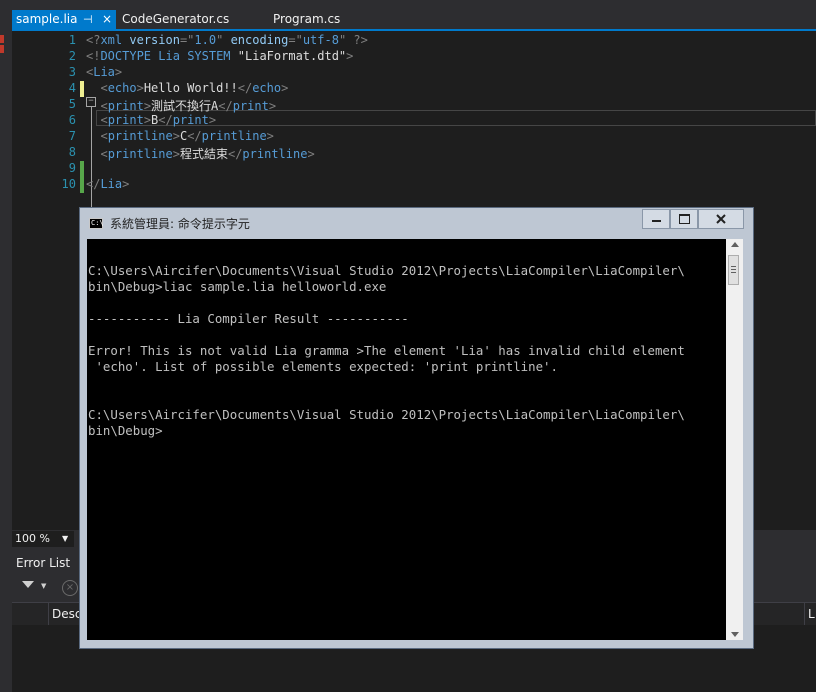 The image size is (816, 692). I want to click on window-close-button, so click(721, 219).